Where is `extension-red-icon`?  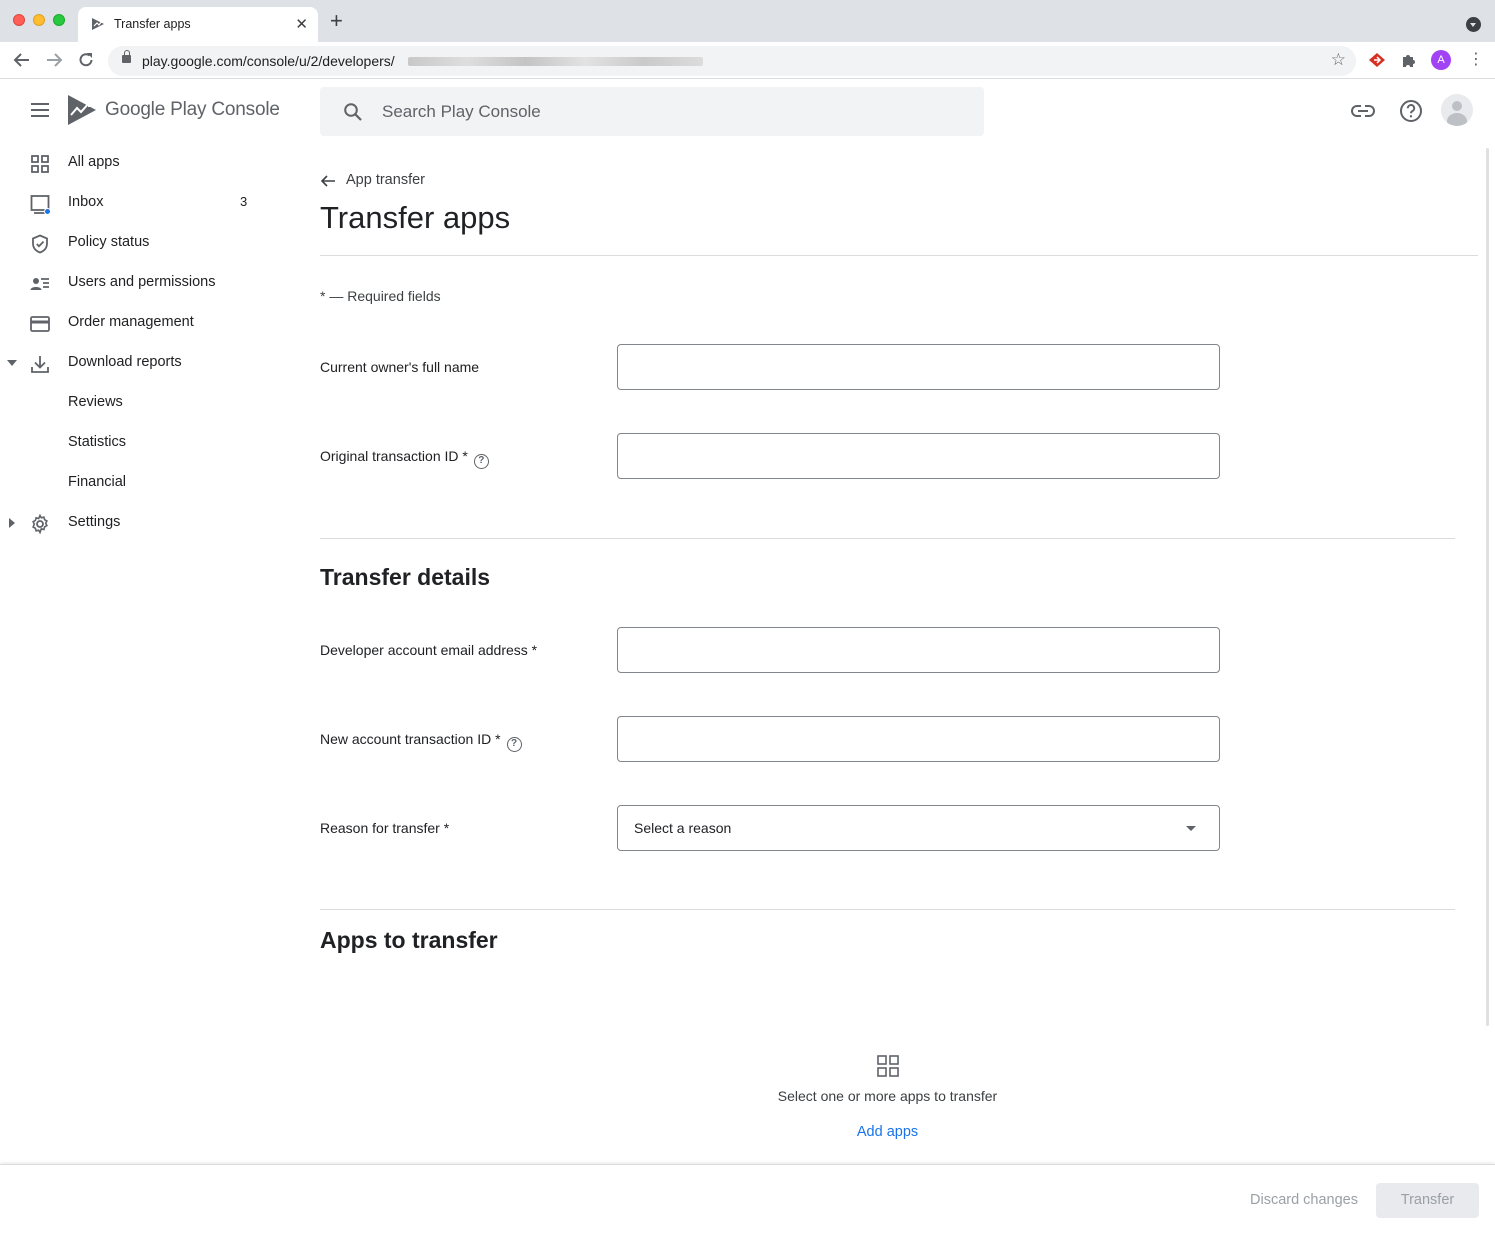 extension-red-icon is located at coordinates (1377, 60).